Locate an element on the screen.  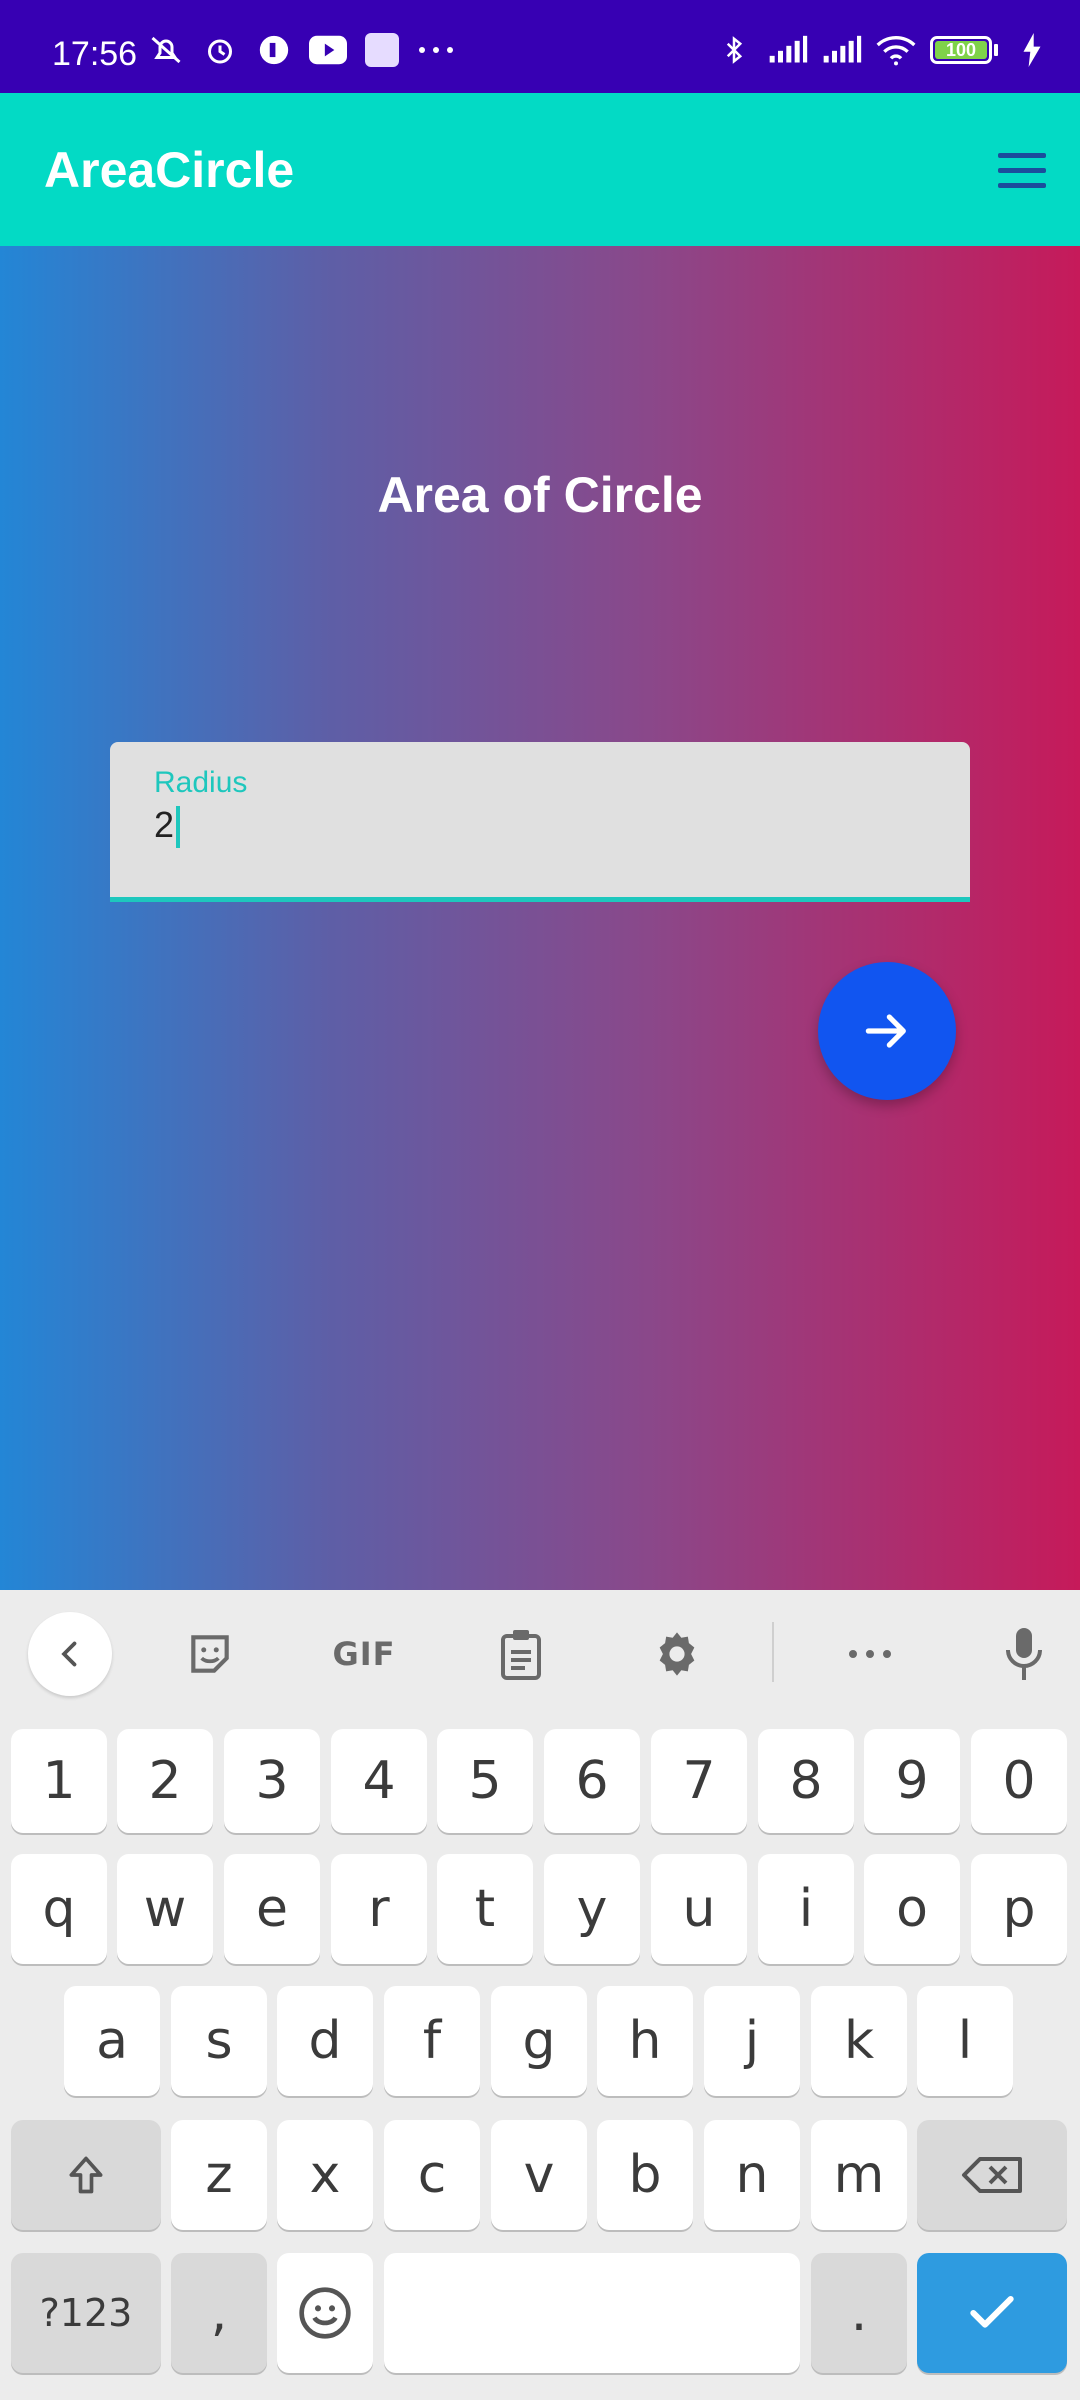
key-5: 5 is located at coordinates (485, 1781).